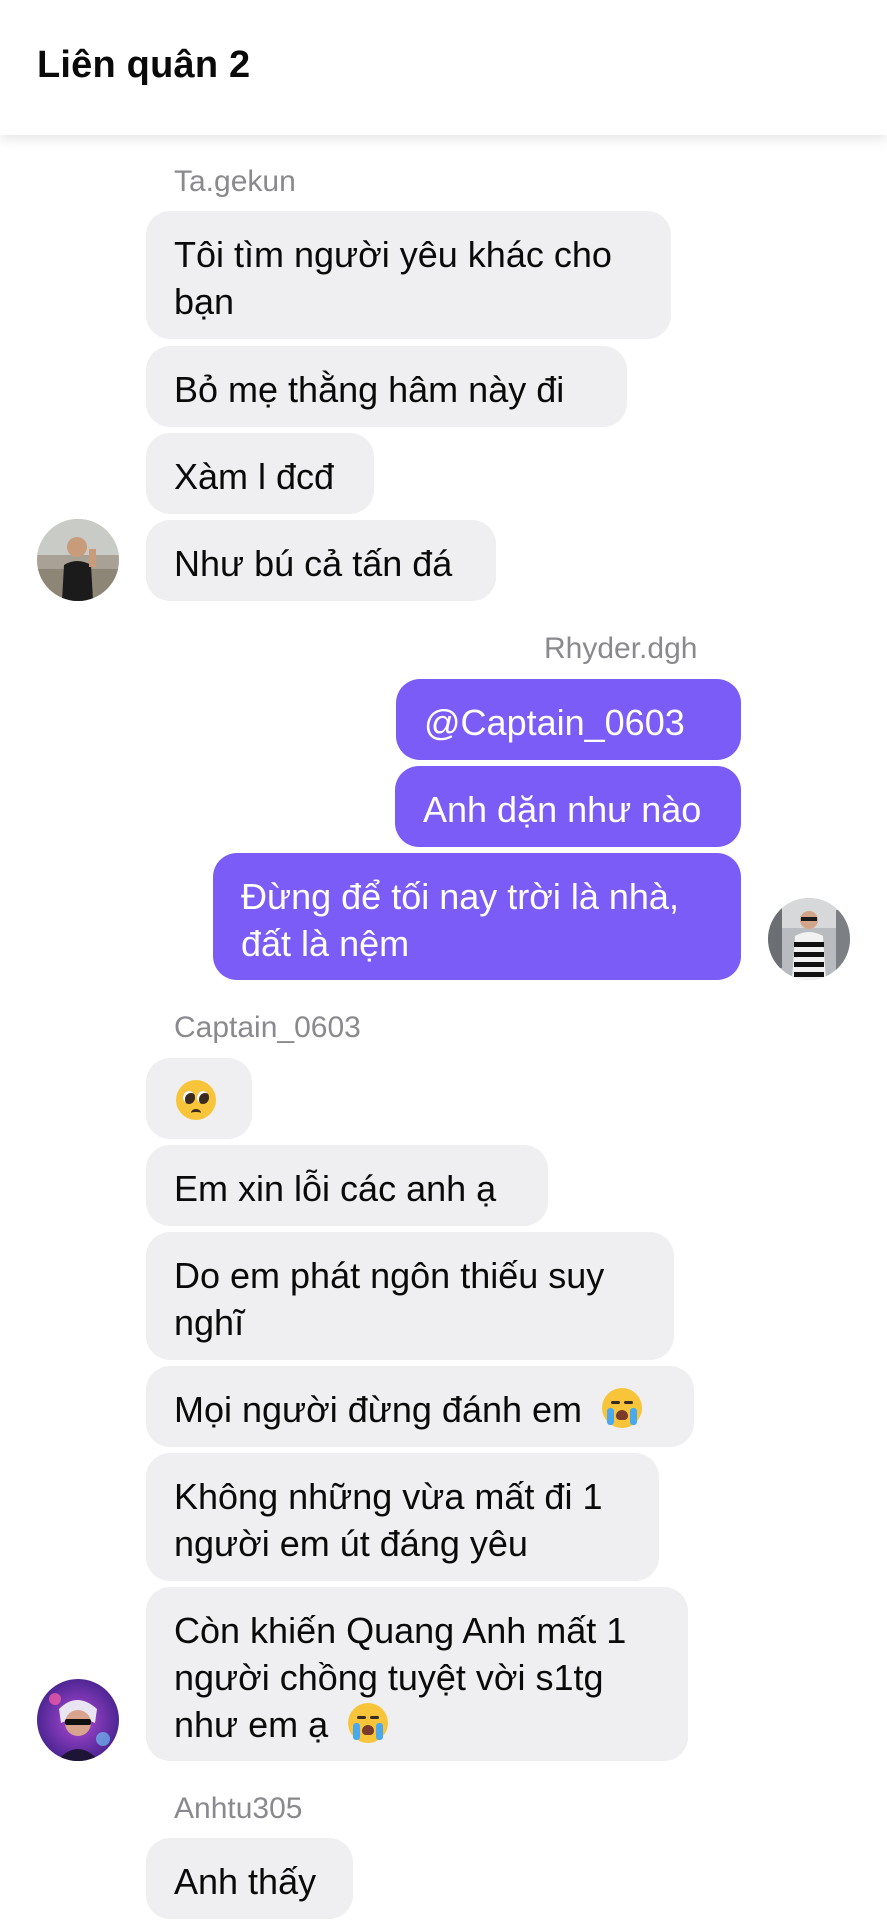 The image size is (887, 1920). Describe the element at coordinates (196, 1100) in the screenshot. I see `pleading-face-icon` at that location.